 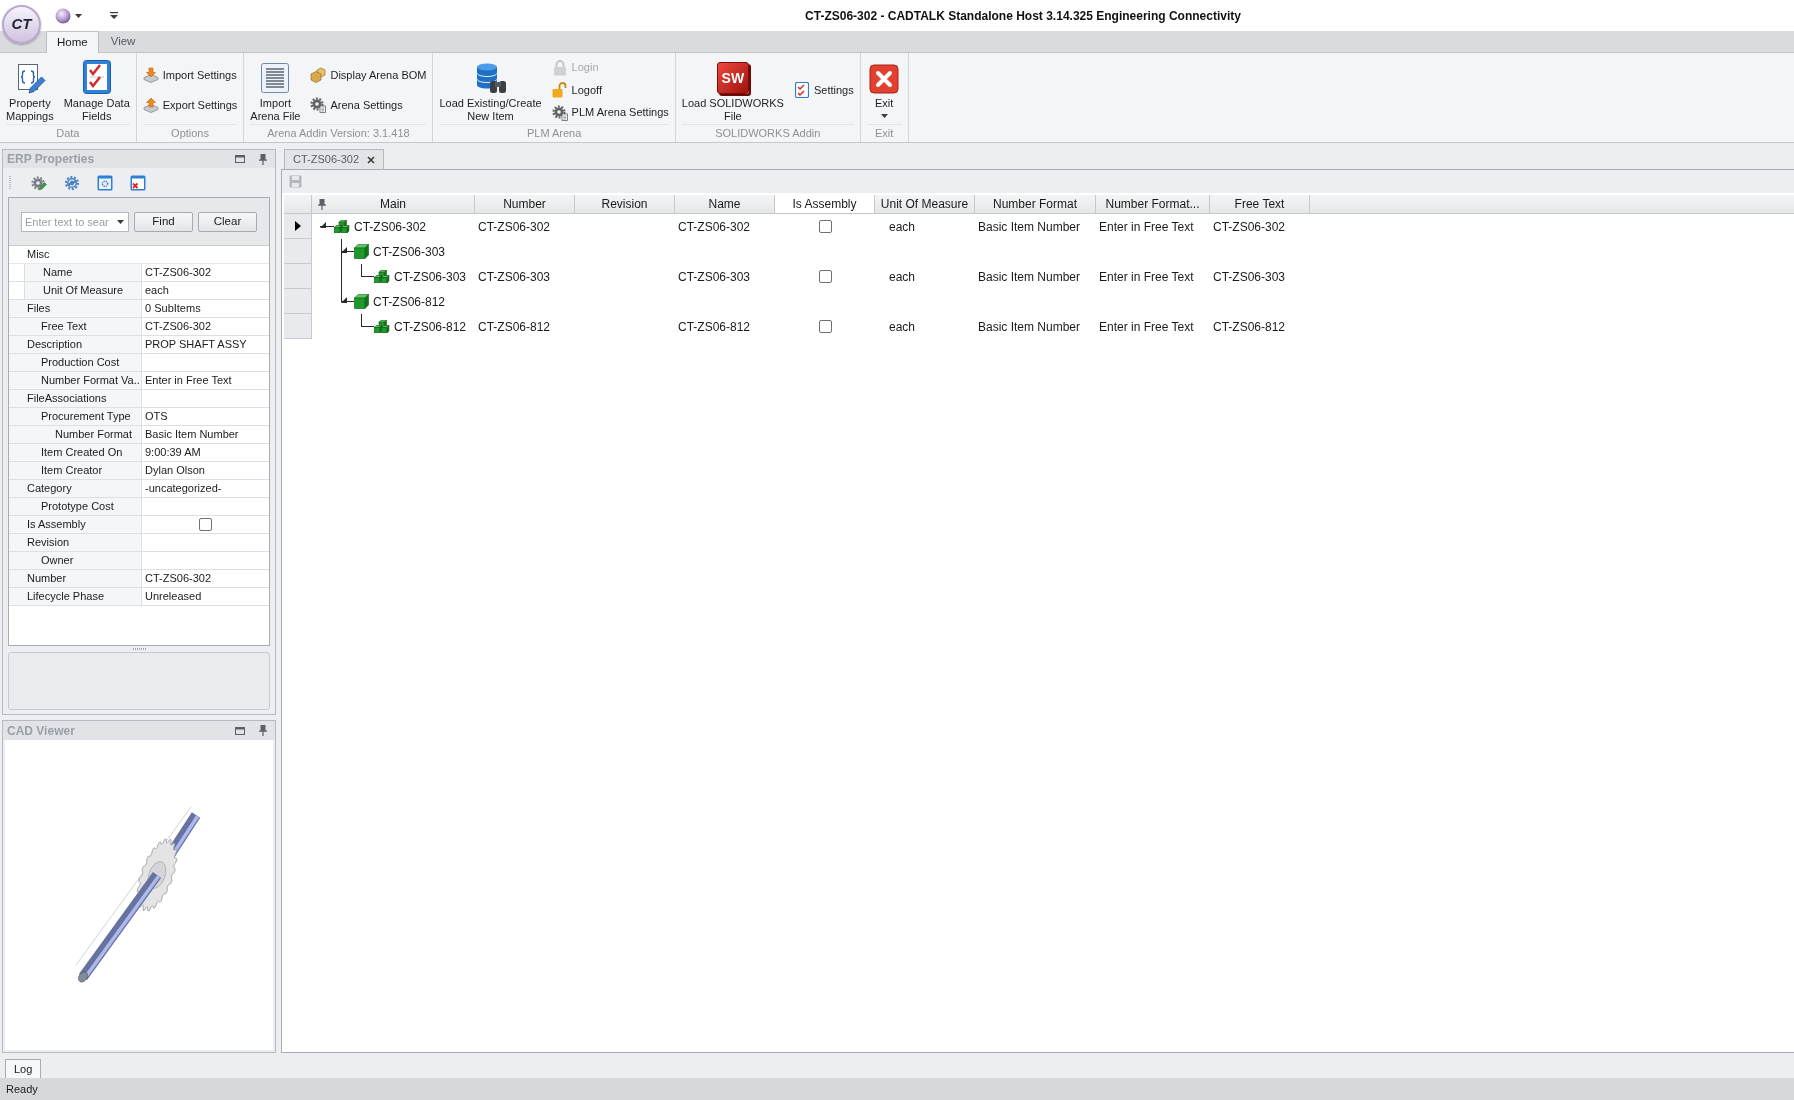 What do you see at coordinates (390, 226) in the screenshot?
I see `tree-item-label: CT-ZS06-302` at bounding box center [390, 226].